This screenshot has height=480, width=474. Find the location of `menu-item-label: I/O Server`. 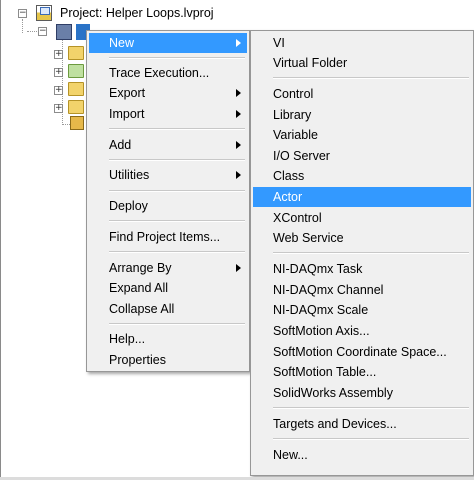

menu-item-label: I/O Server is located at coordinates (301, 156).